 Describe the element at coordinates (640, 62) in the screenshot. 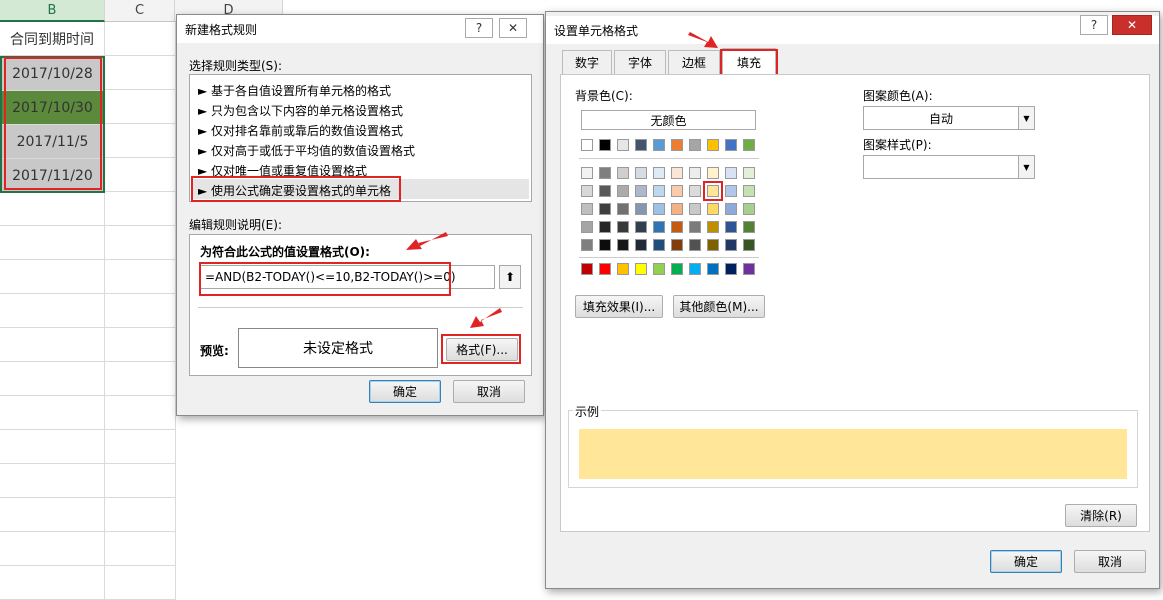

I see `tab-font: 字体` at that location.